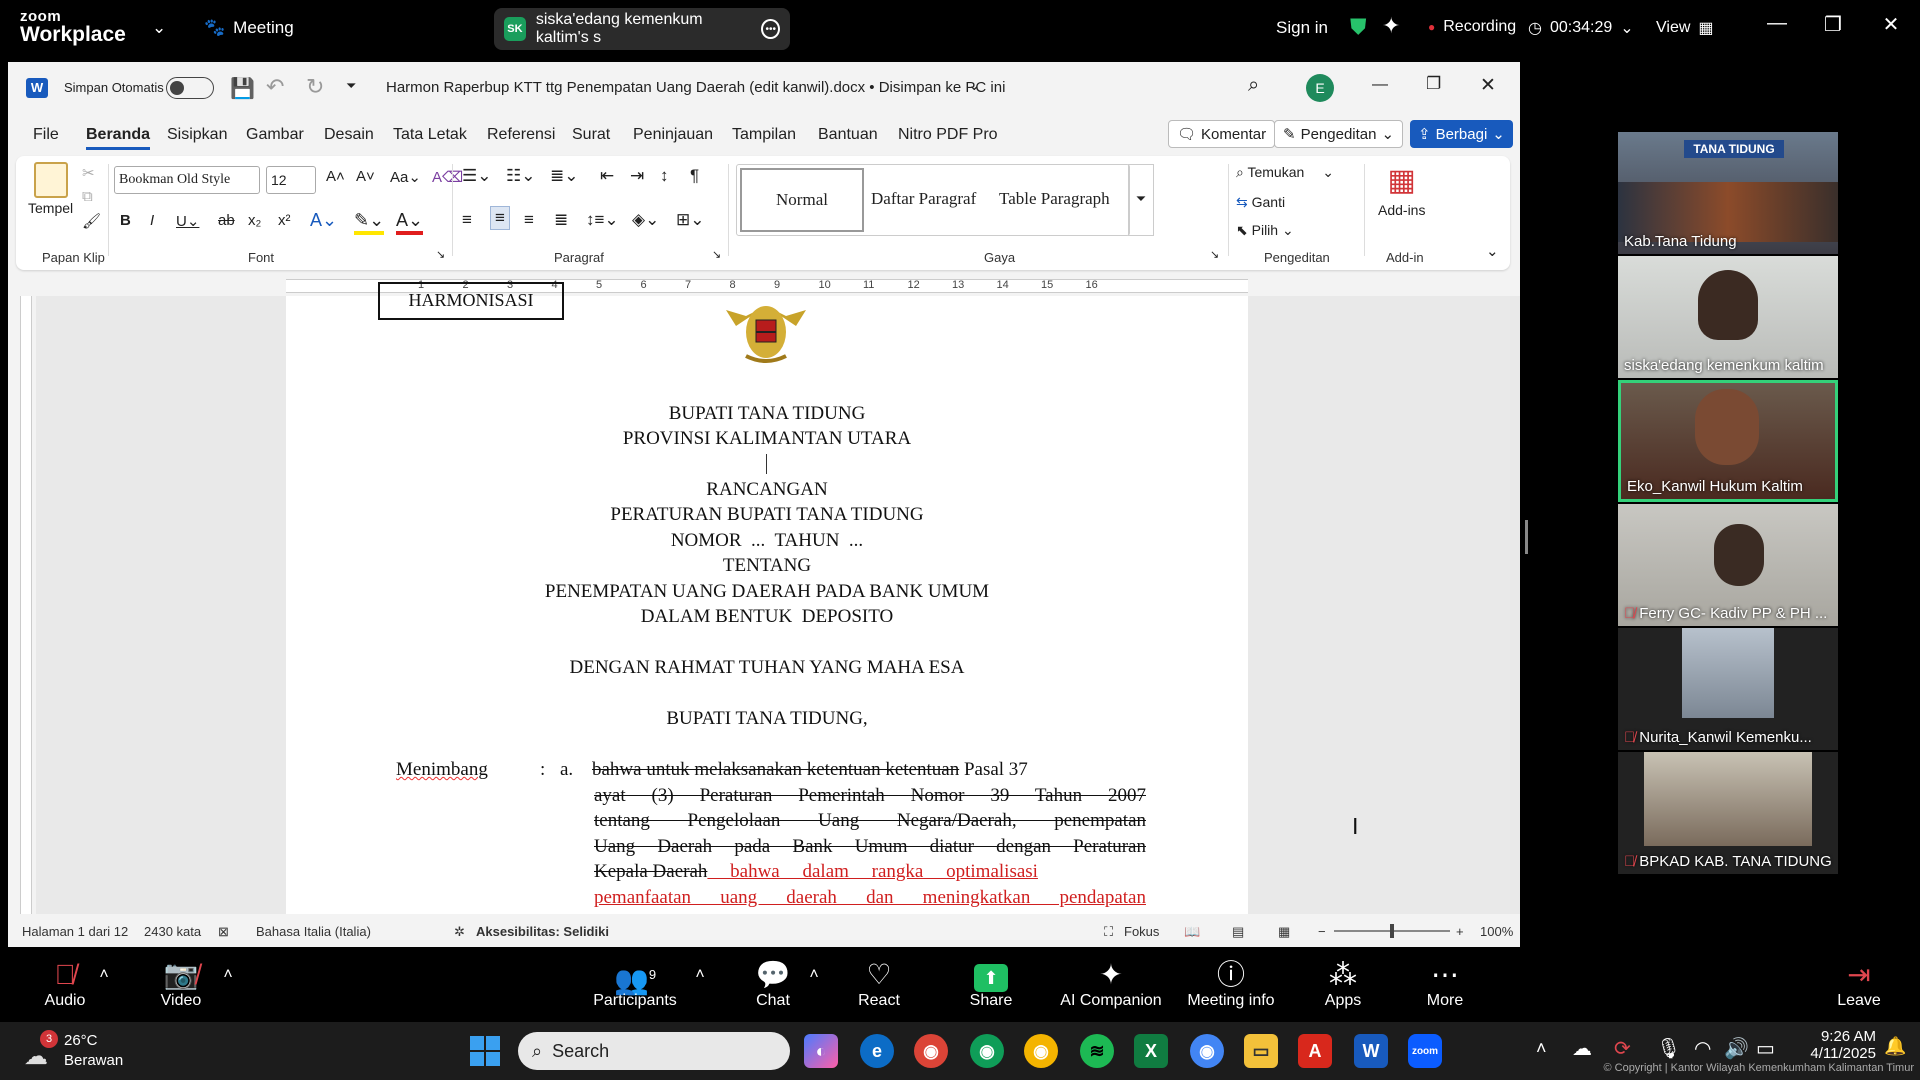 The image size is (1920, 1080). Describe the element at coordinates (1284, 932) in the screenshot. I see `web-layout-icon: ▦` at that location.